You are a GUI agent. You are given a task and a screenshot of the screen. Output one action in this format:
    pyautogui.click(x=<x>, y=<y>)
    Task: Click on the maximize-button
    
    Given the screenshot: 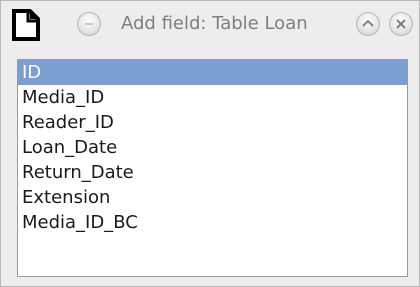 What is the action you would take?
    pyautogui.click(x=368, y=24)
    